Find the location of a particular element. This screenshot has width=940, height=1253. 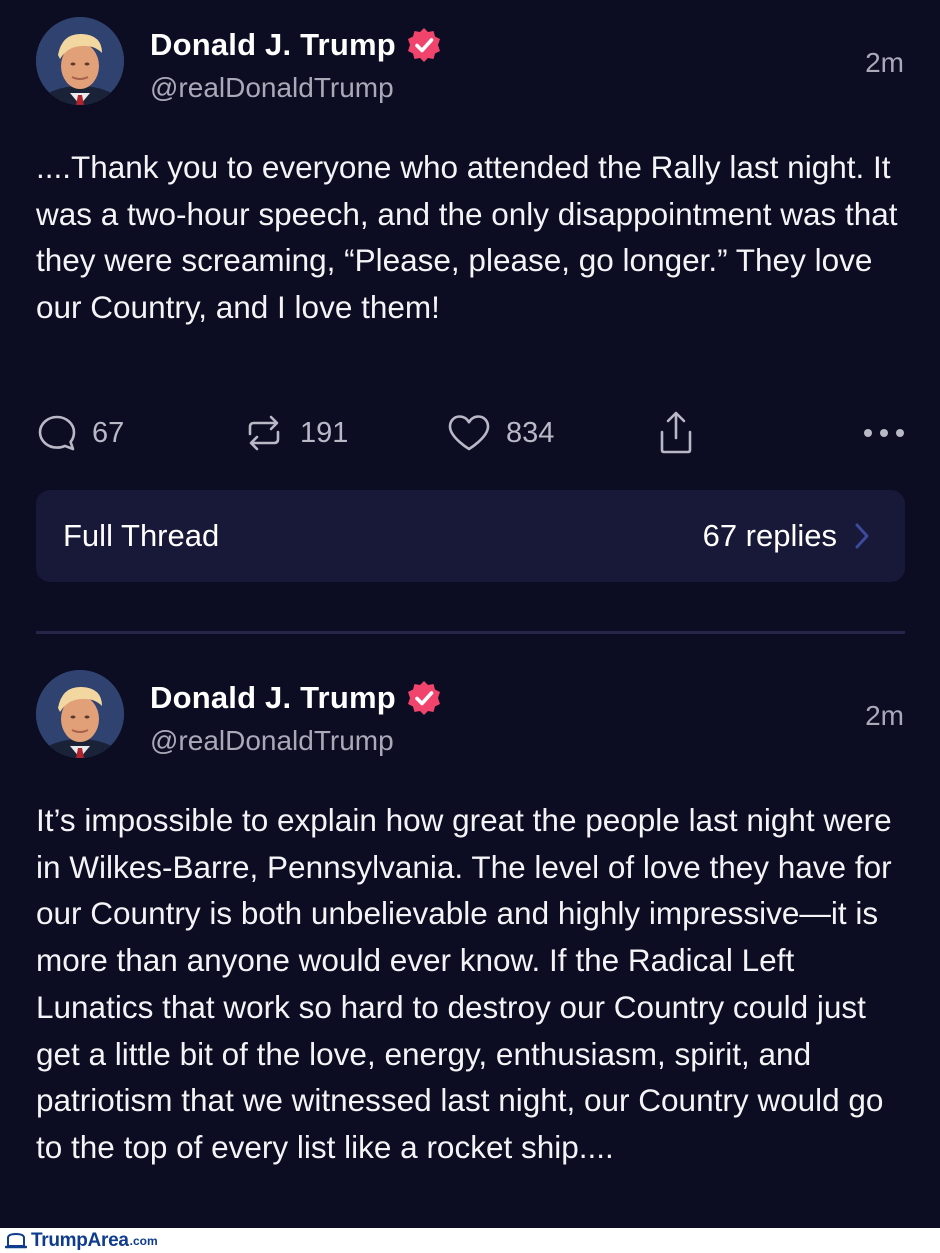

full-thread-label: Full Thread is located at coordinates (141, 535).